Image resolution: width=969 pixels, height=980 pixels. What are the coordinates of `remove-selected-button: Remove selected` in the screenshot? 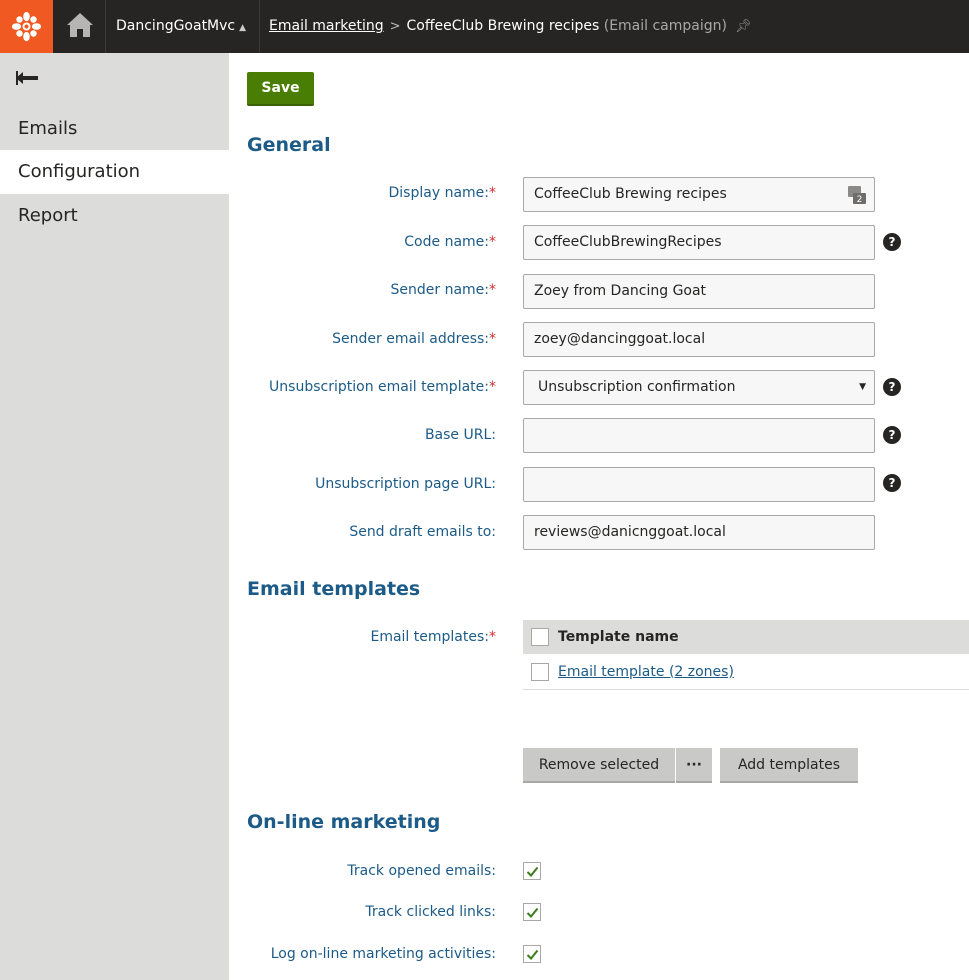 It's located at (599, 765).